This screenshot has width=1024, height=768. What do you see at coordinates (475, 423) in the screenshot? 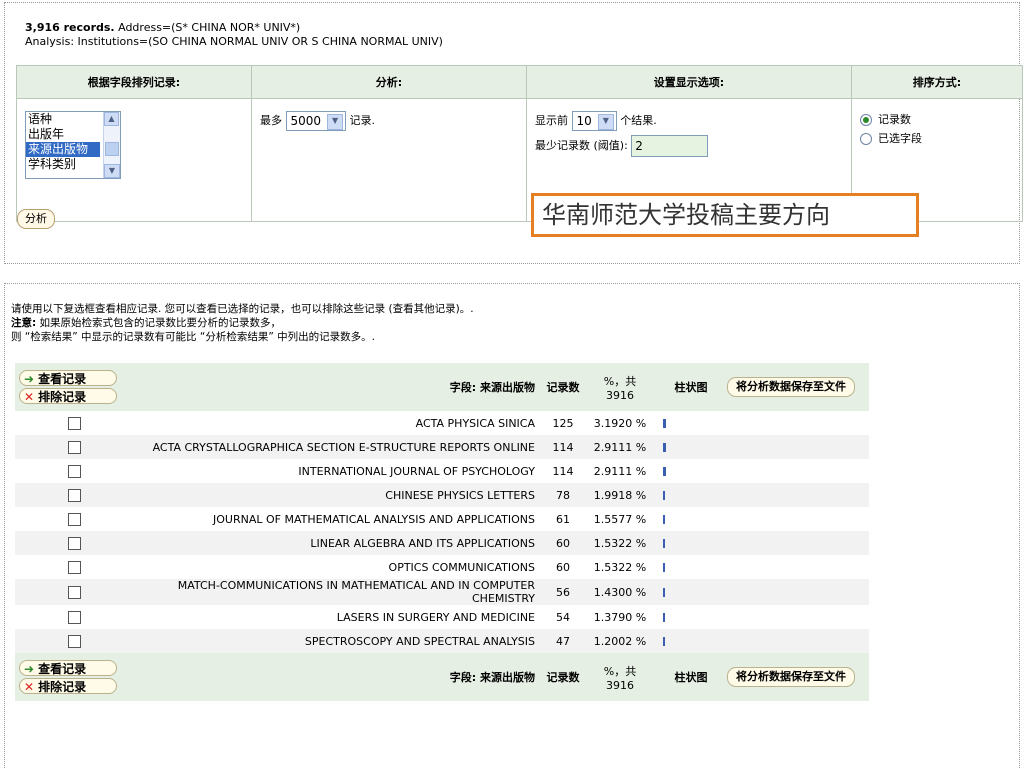
I see `source-title: ACTA PHYSICA SINICA` at bounding box center [475, 423].